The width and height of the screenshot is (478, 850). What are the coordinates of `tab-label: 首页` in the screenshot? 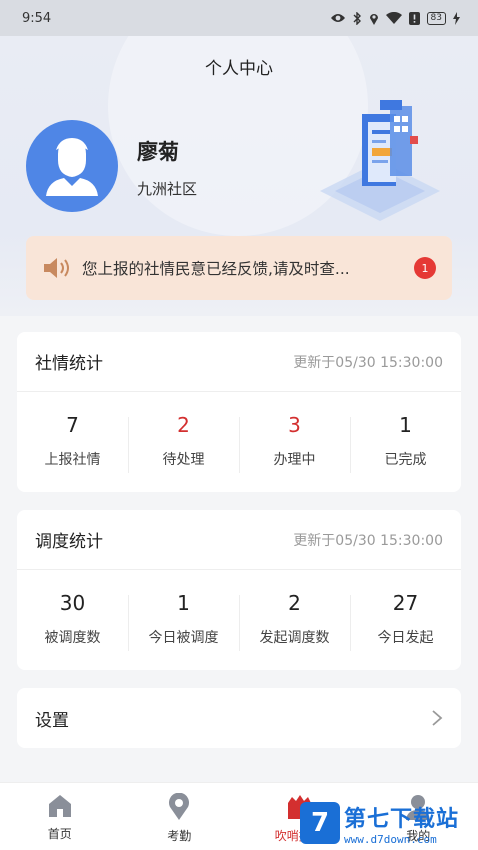 It's located at (59, 834).